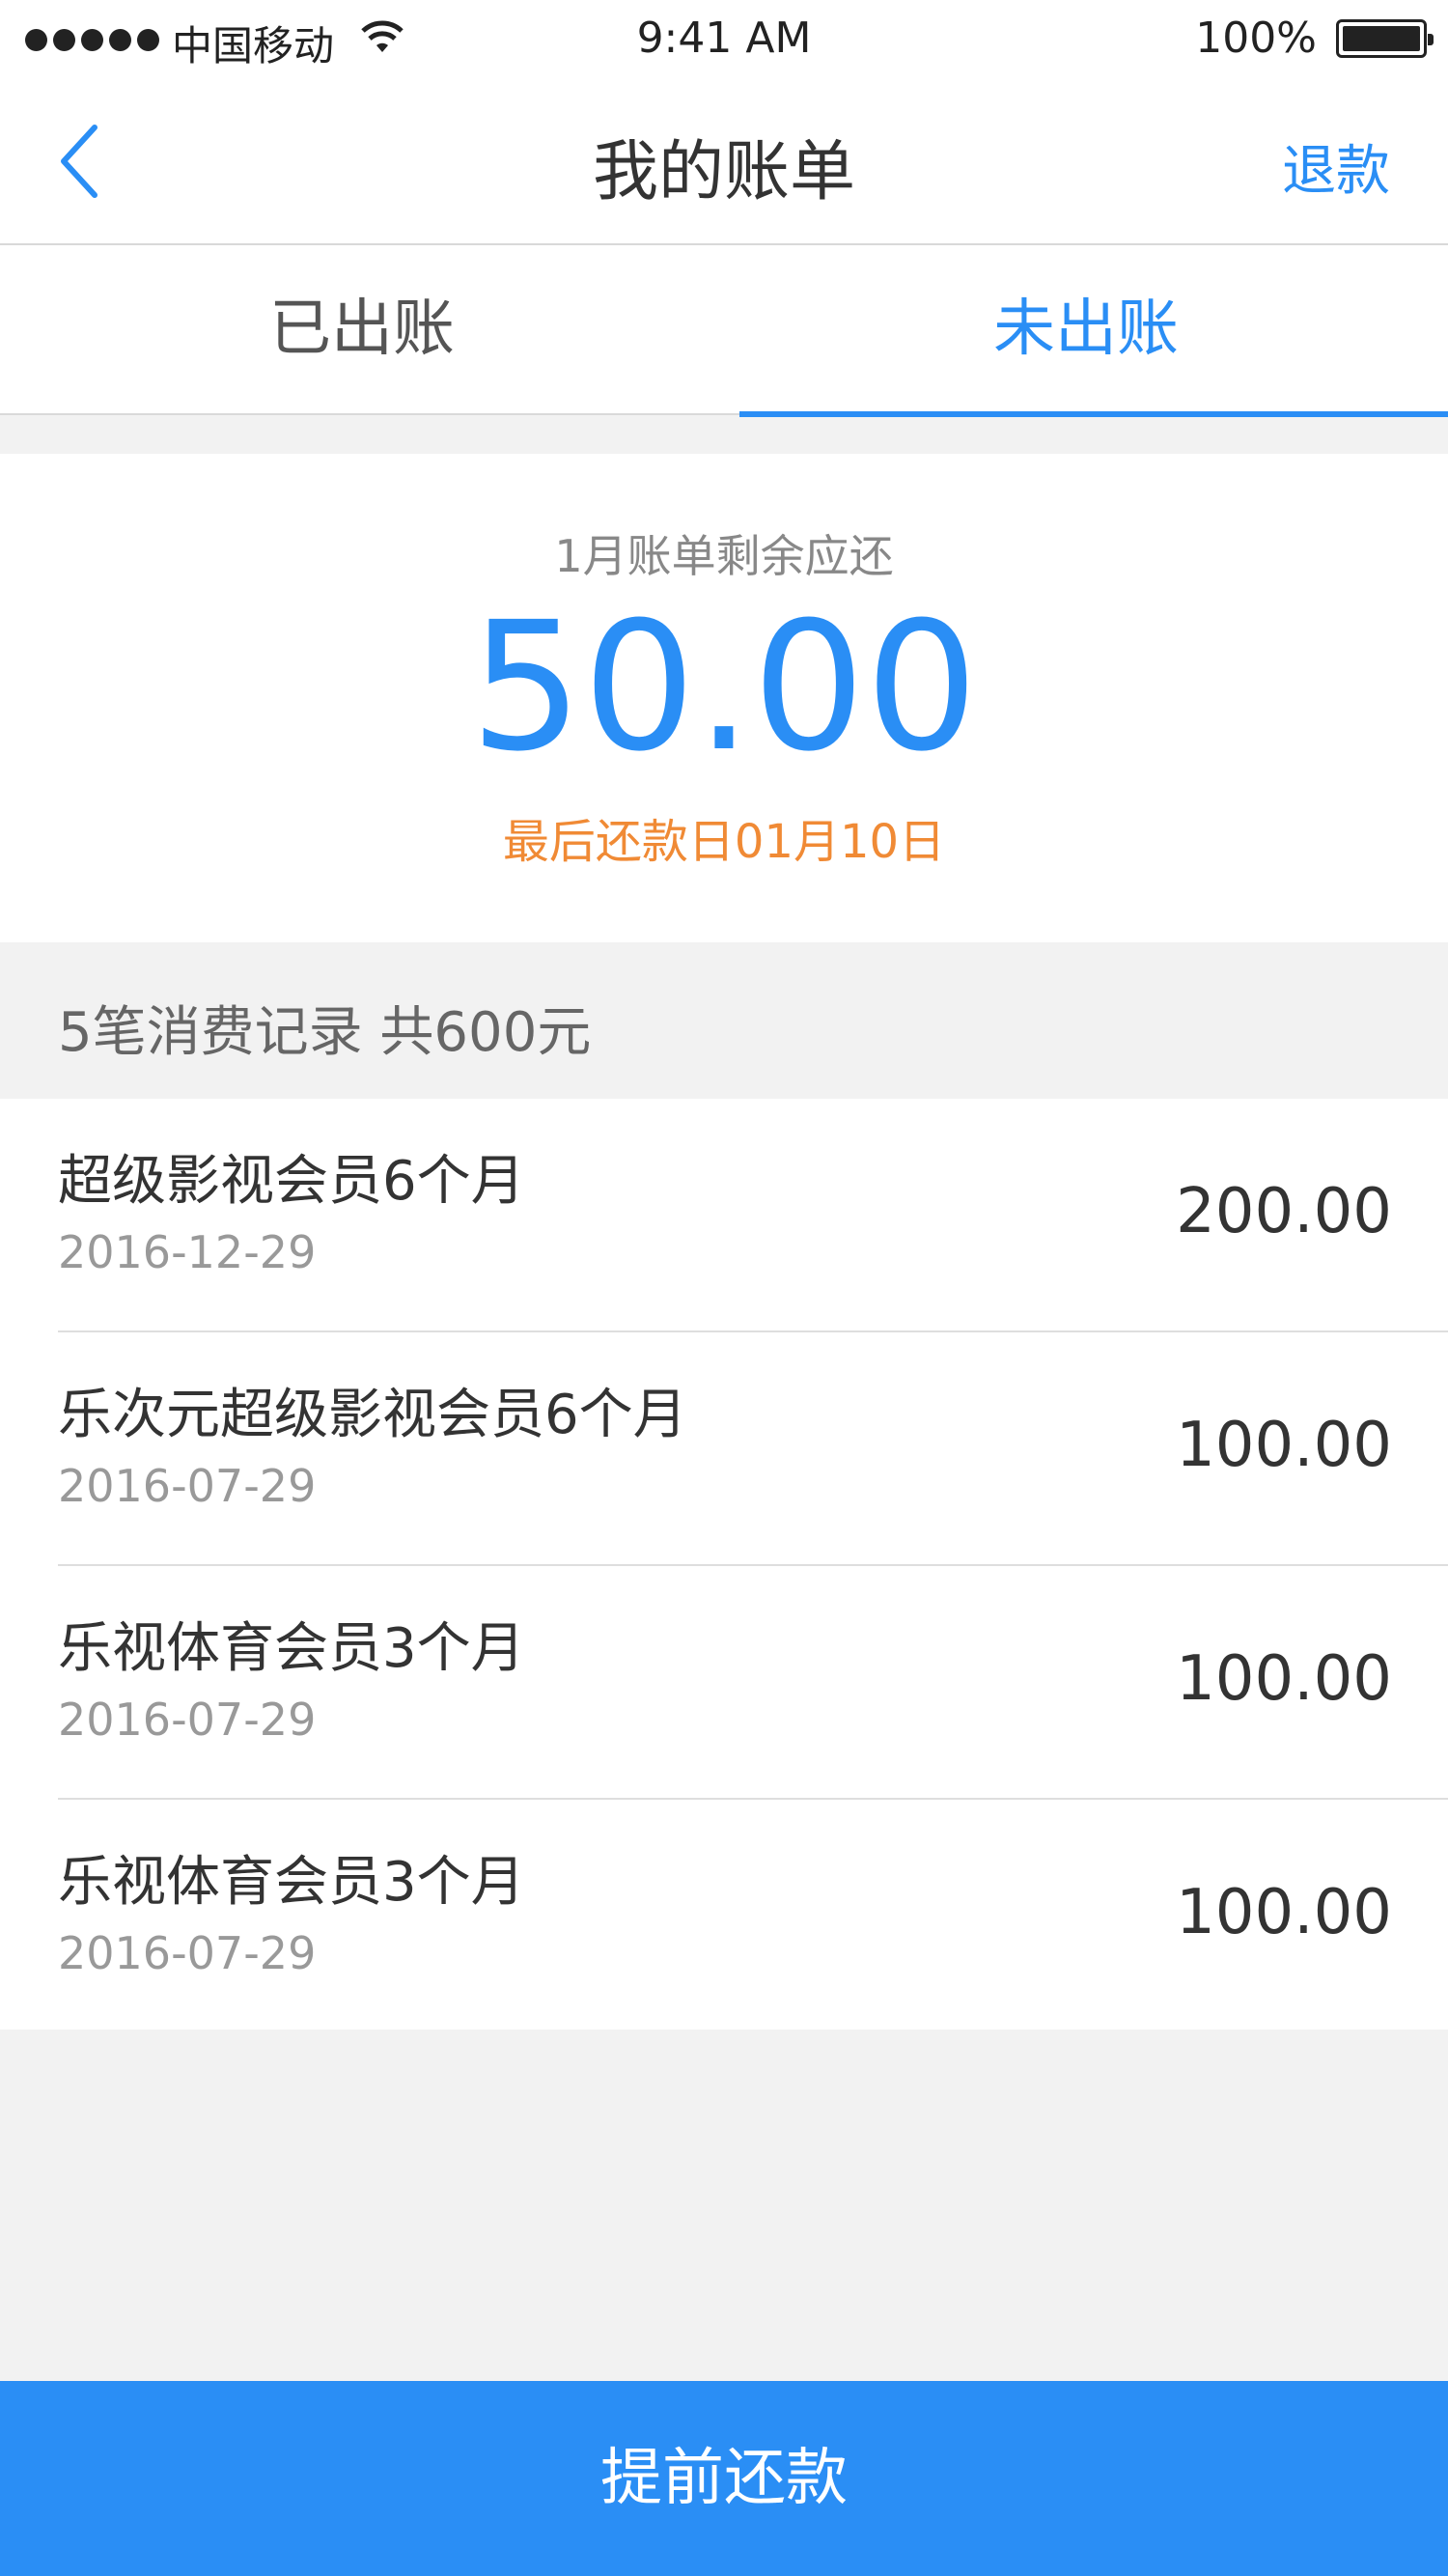 This screenshot has height=2576, width=1448. What do you see at coordinates (724, 40) in the screenshot?
I see `status-bar: 中国移动 9:41 AM 100%` at bounding box center [724, 40].